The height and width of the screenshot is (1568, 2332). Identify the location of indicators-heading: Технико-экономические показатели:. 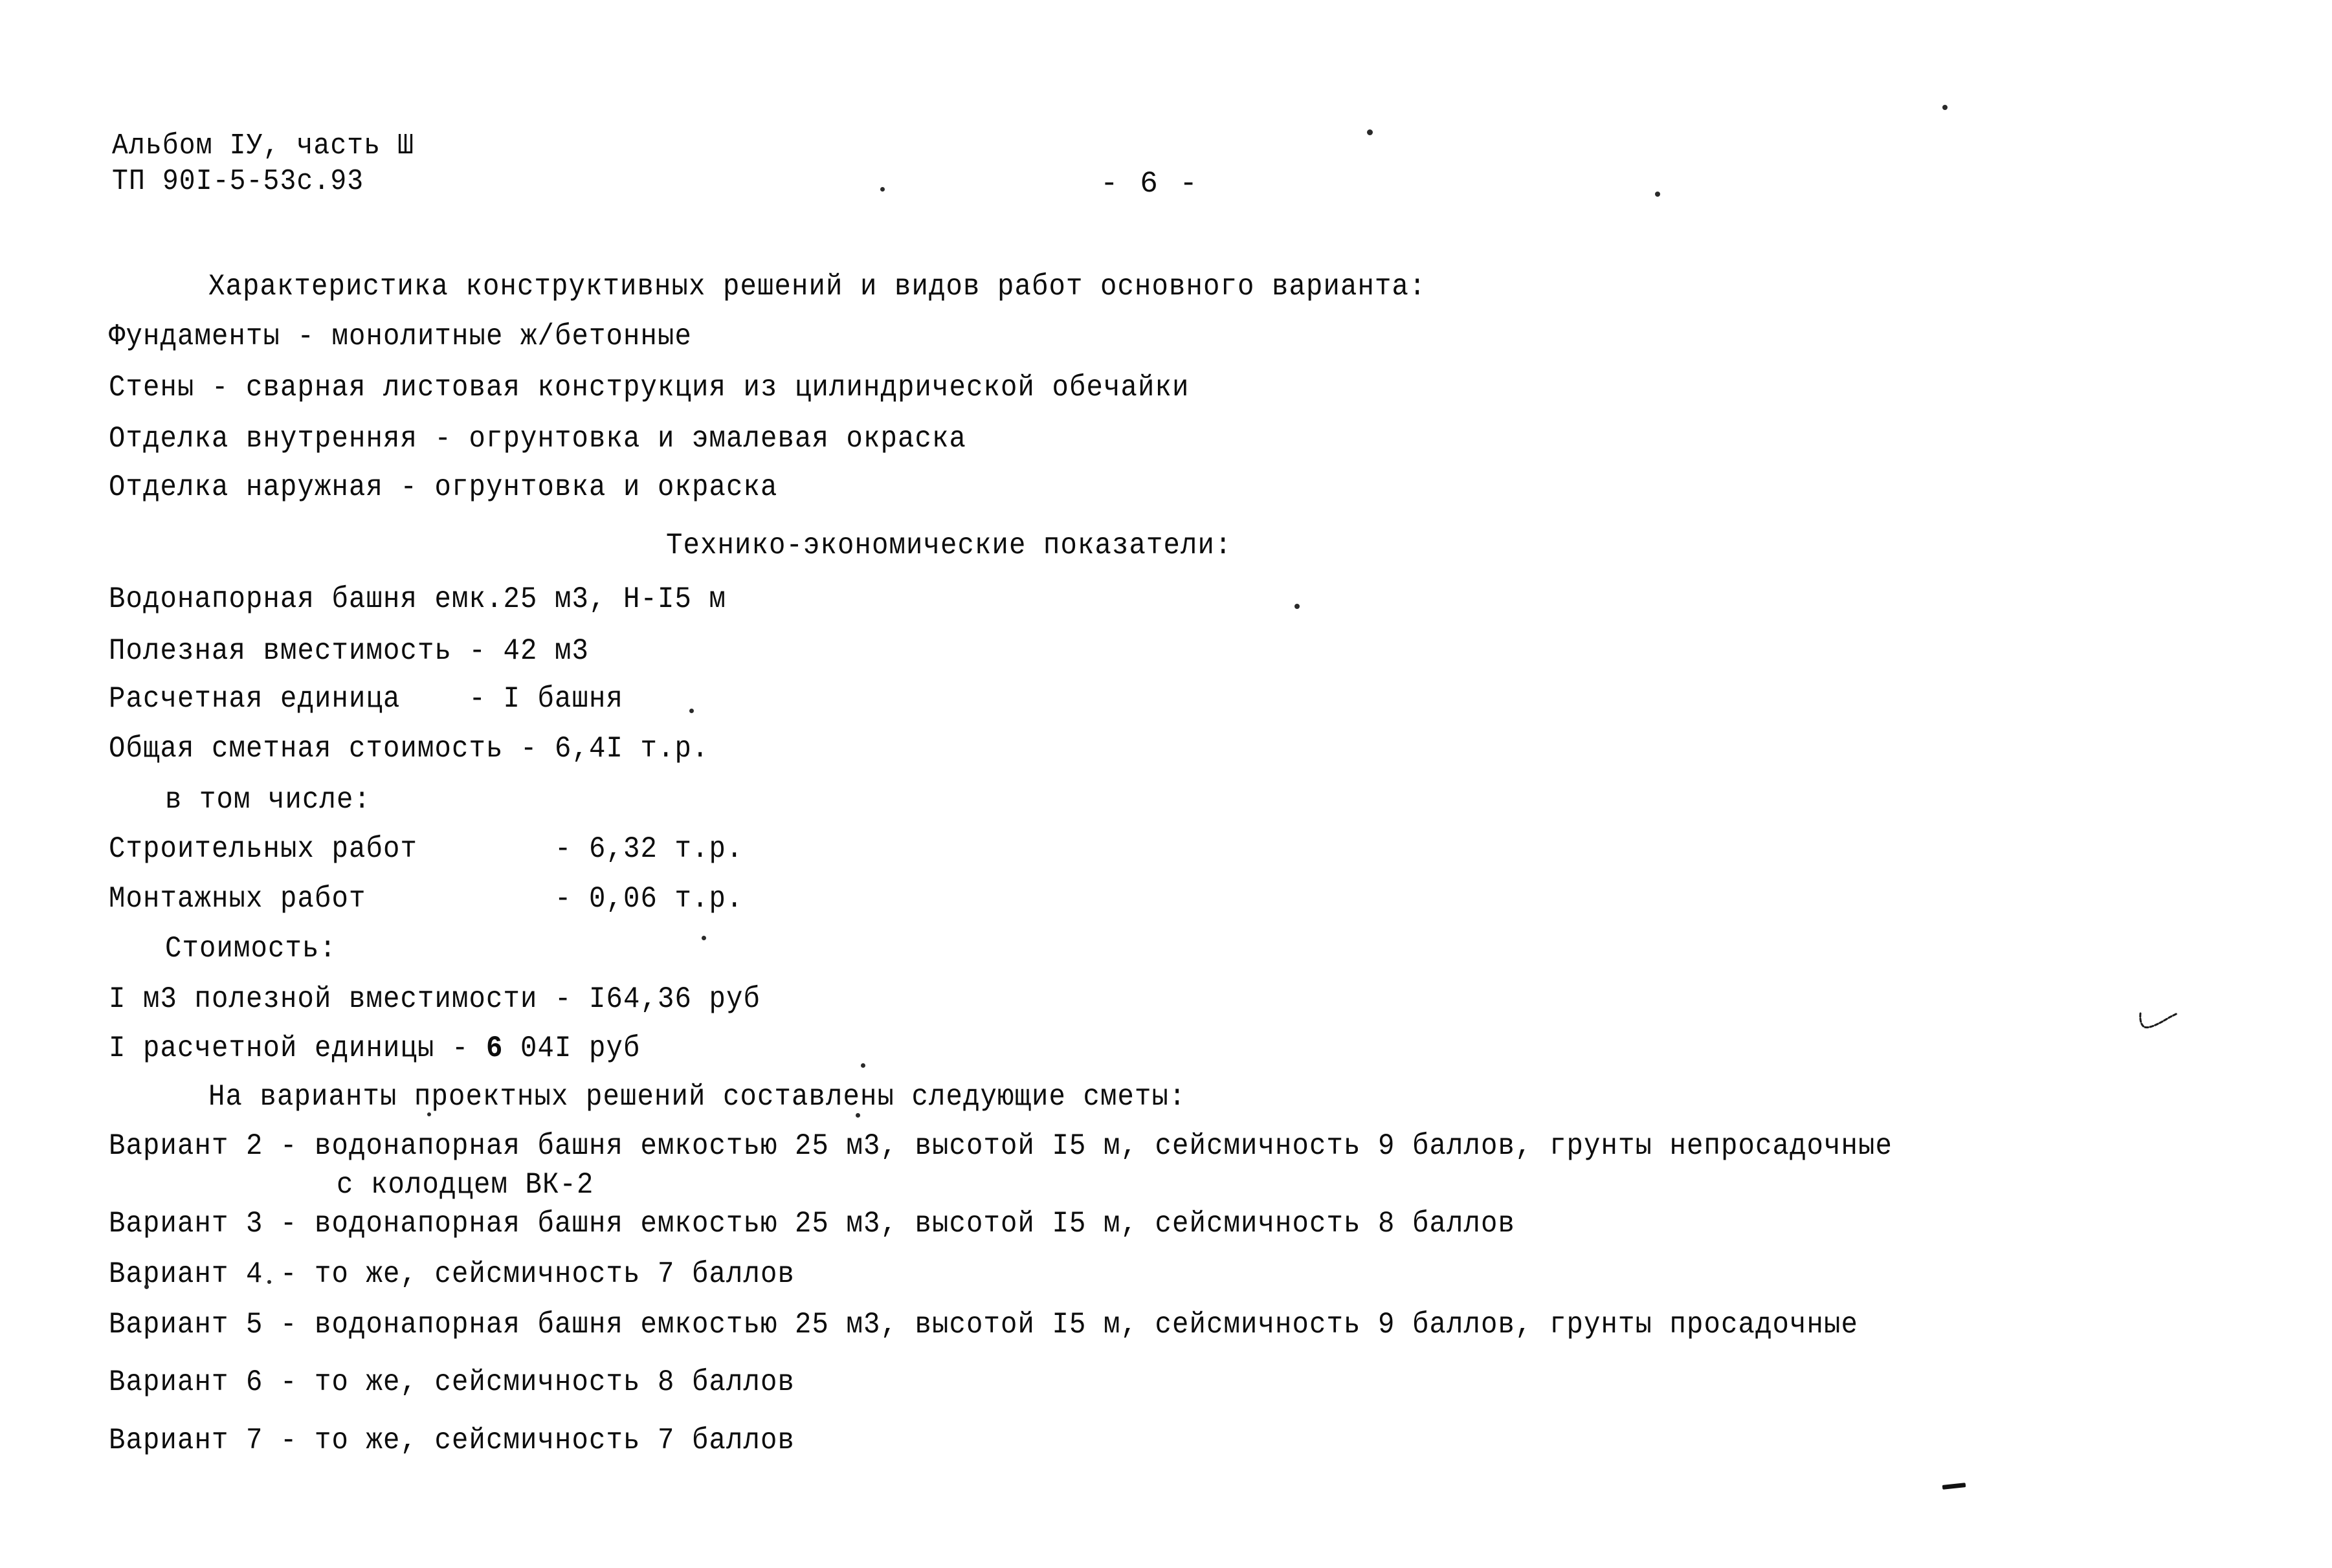
(949, 545).